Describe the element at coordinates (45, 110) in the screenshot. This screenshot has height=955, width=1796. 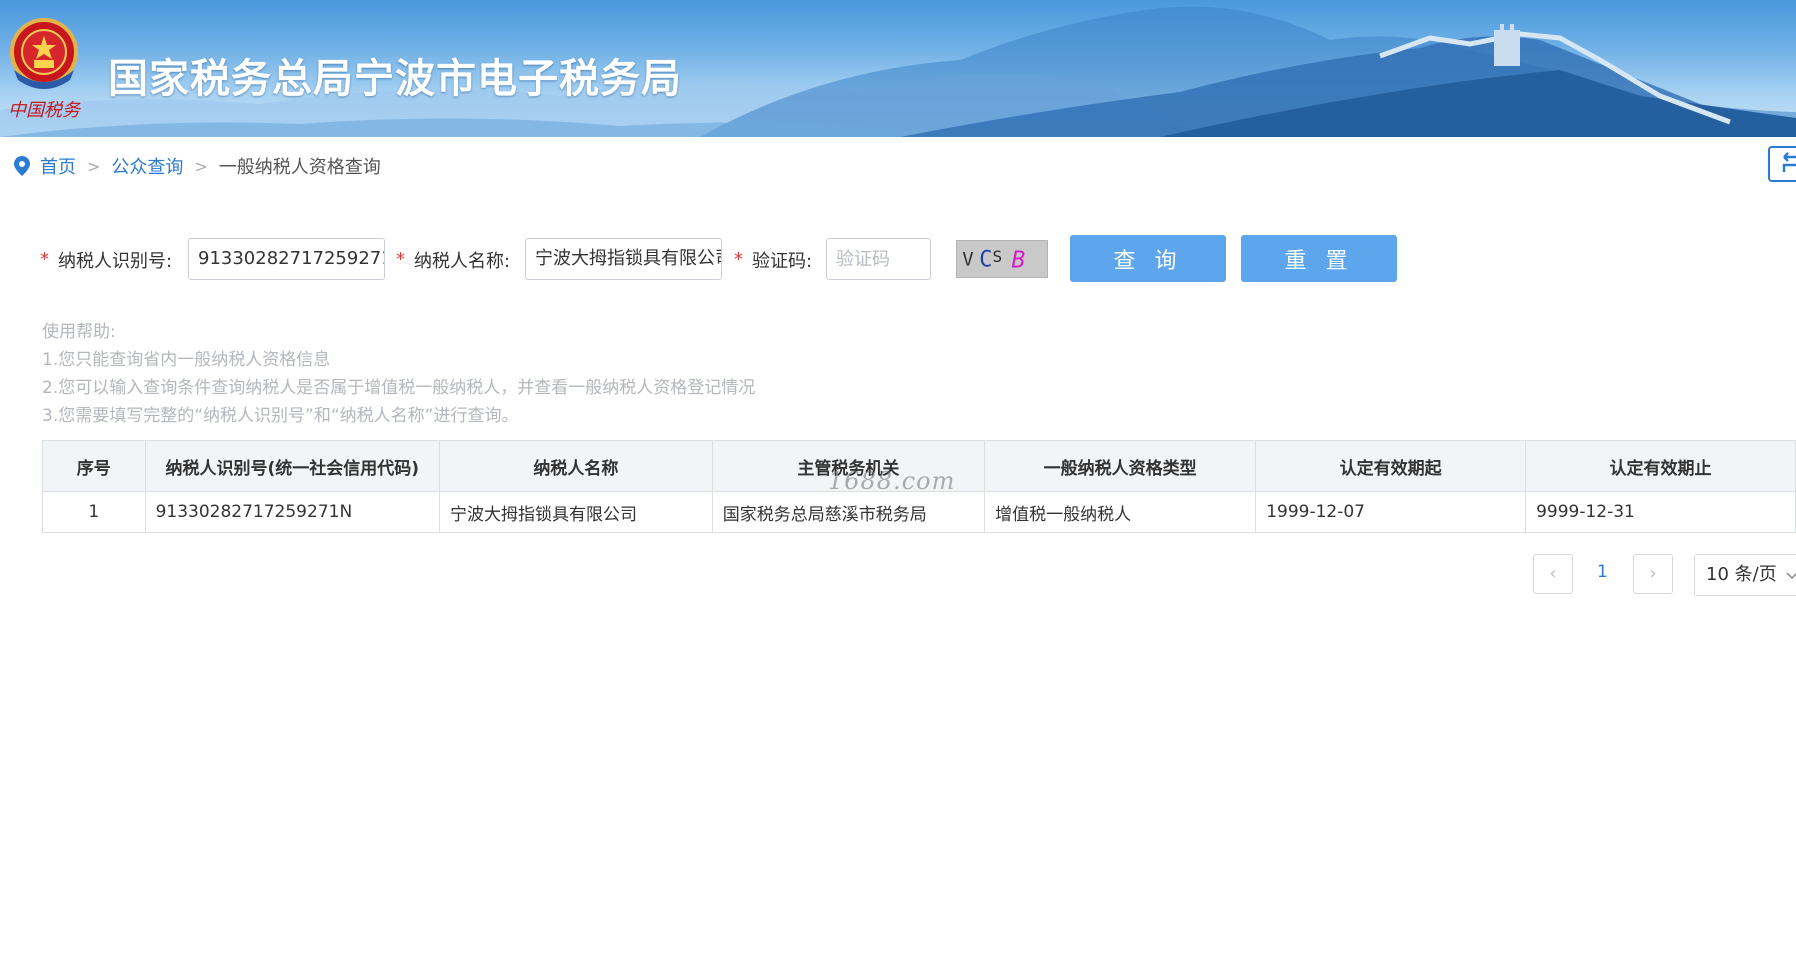
I see `emblem-text: 中国税务` at that location.